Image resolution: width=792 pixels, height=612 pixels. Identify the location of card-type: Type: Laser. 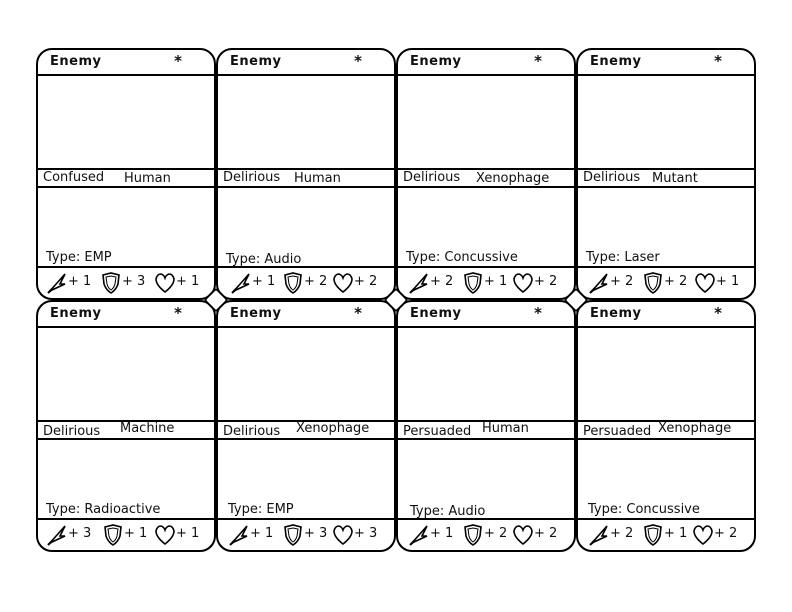
(623, 257).